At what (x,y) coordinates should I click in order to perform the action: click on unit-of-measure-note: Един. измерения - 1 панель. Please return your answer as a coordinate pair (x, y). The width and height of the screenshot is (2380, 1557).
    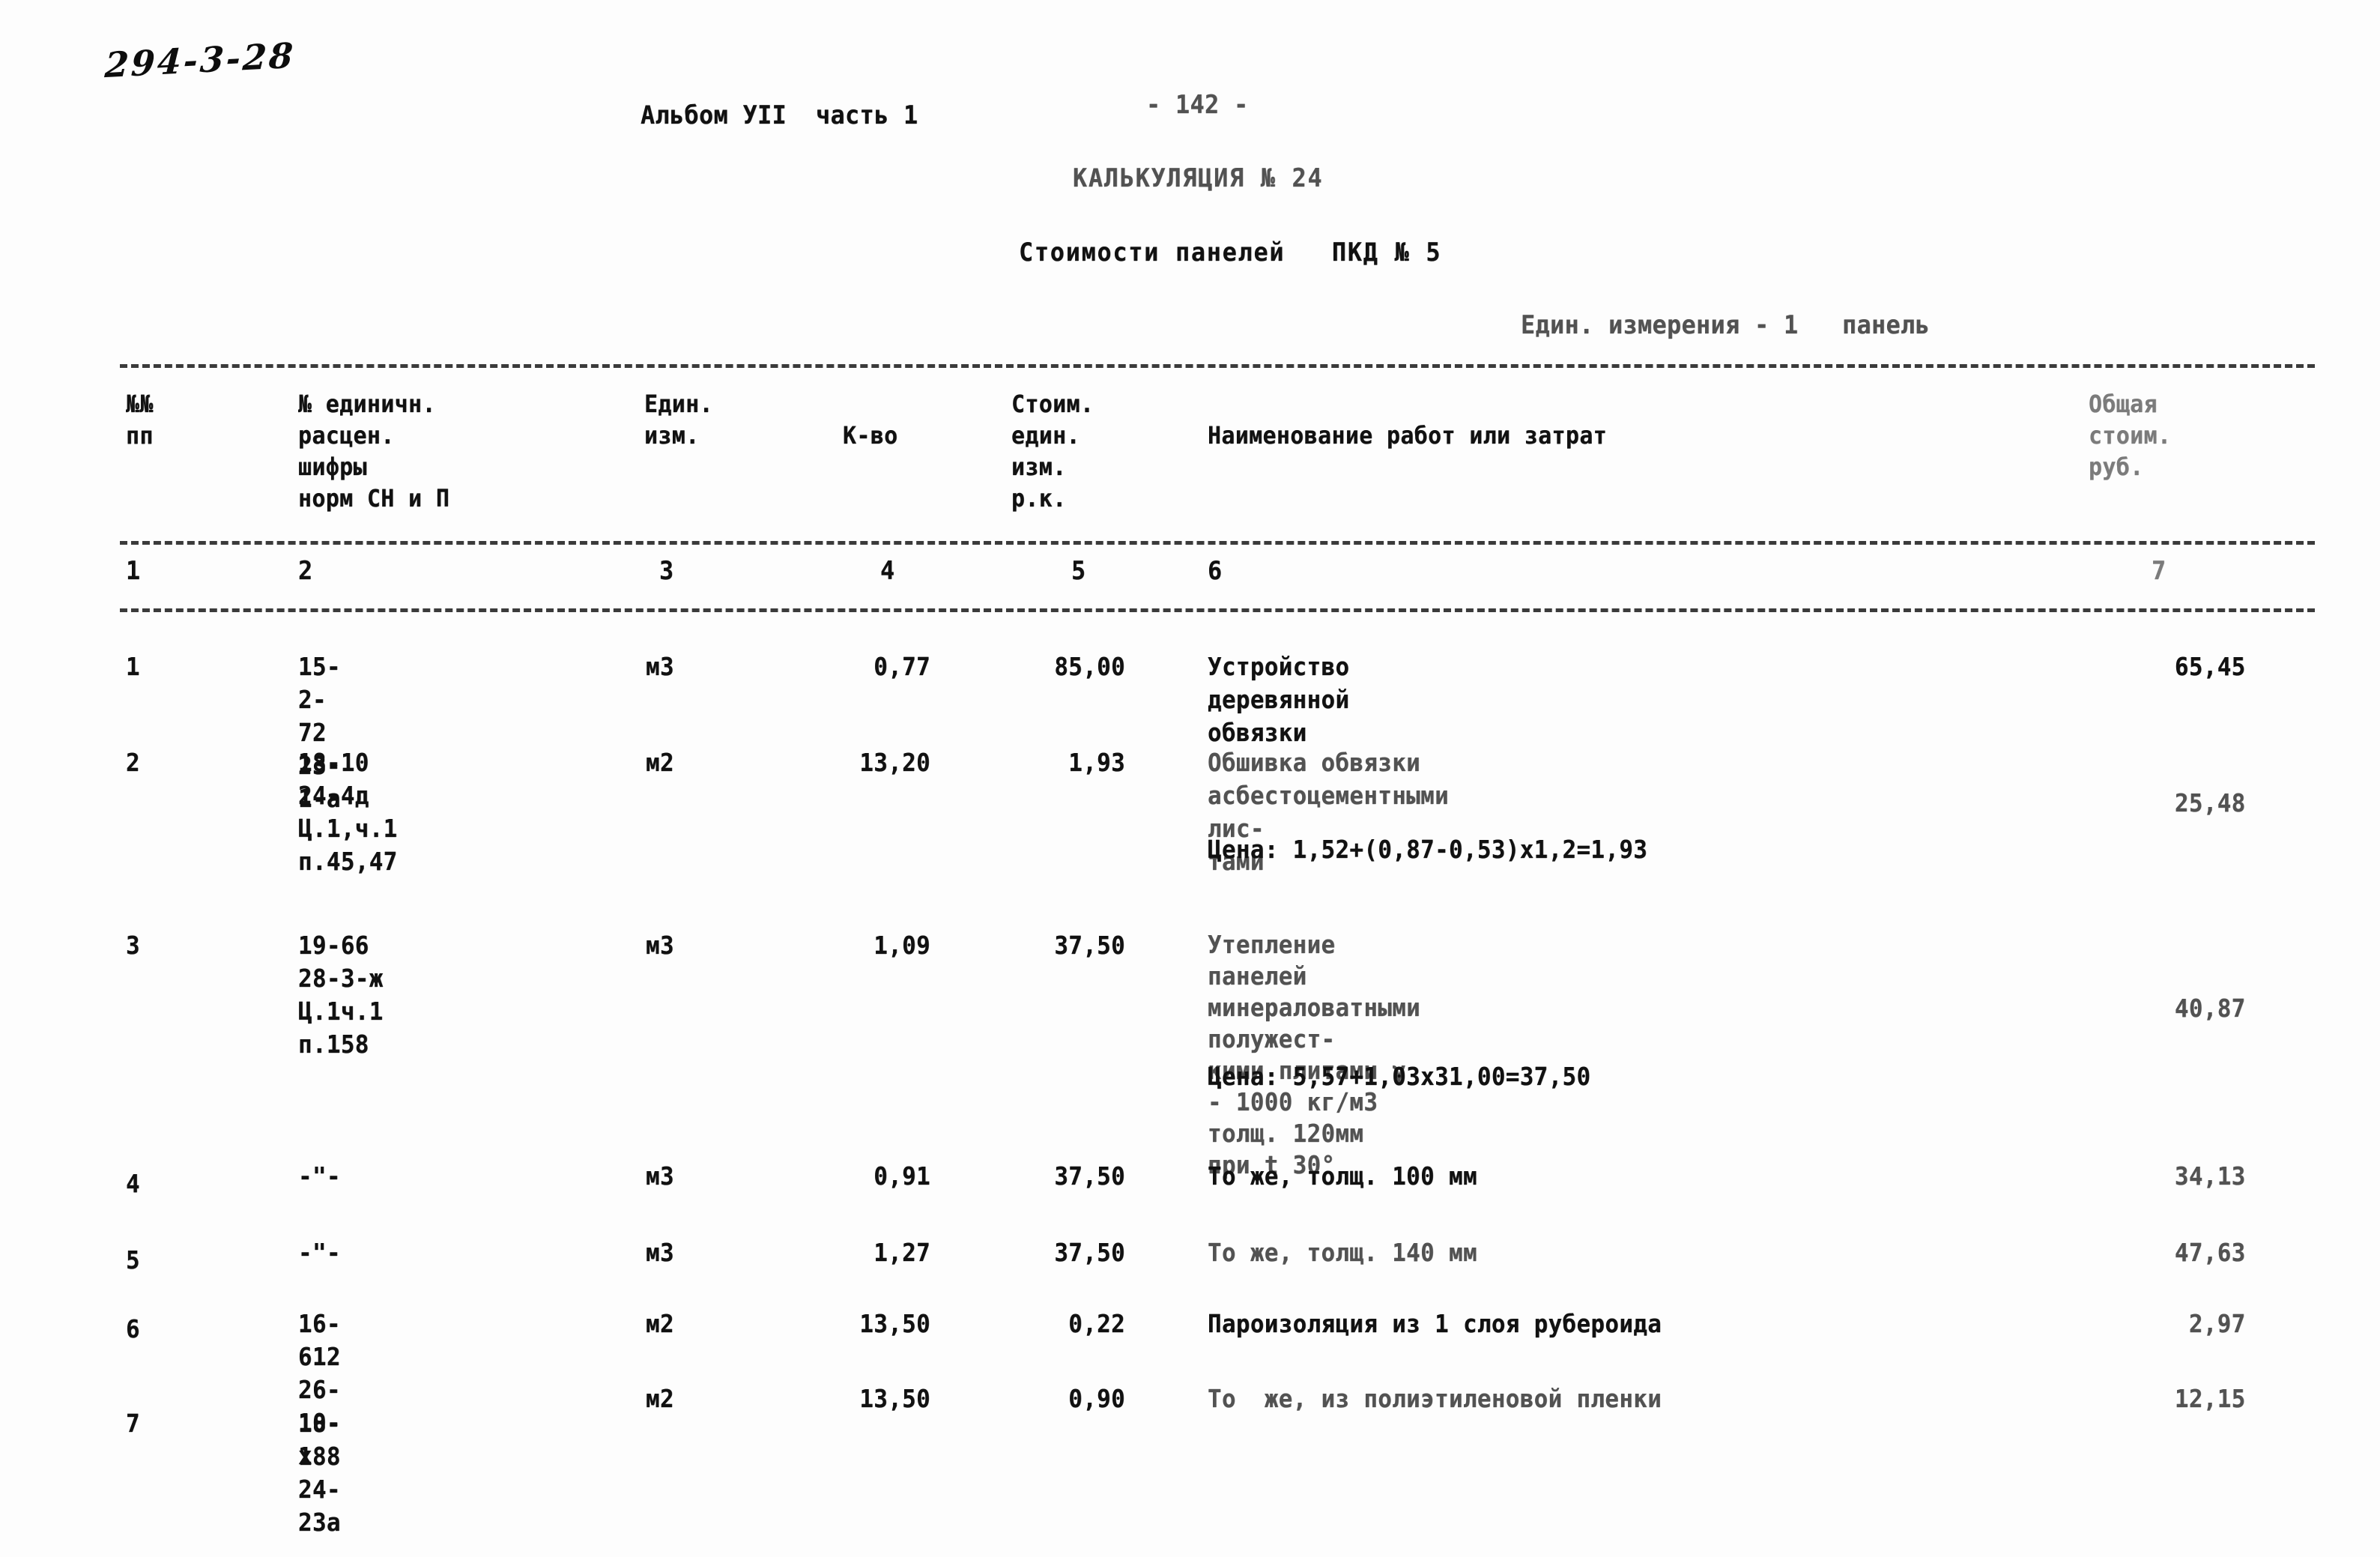
    Looking at the image, I should click on (1726, 325).